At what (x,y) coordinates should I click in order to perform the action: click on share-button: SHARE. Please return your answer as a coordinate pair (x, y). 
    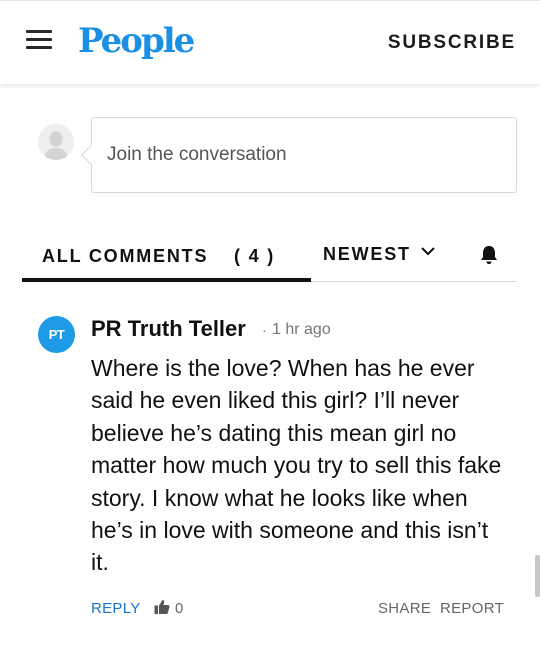
    Looking at the image, I should click on (404, 608).